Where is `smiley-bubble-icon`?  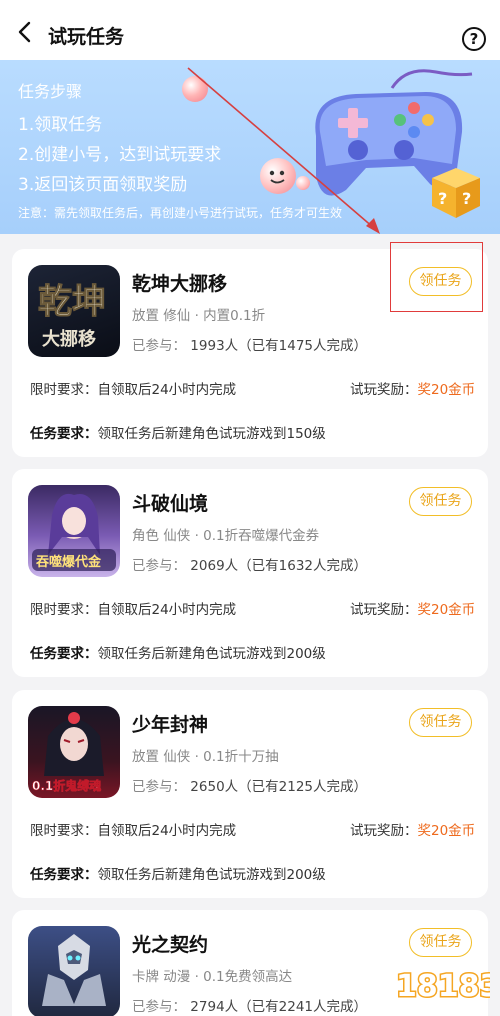 smiley-bubble-icon is located at coordinates (278, 176).